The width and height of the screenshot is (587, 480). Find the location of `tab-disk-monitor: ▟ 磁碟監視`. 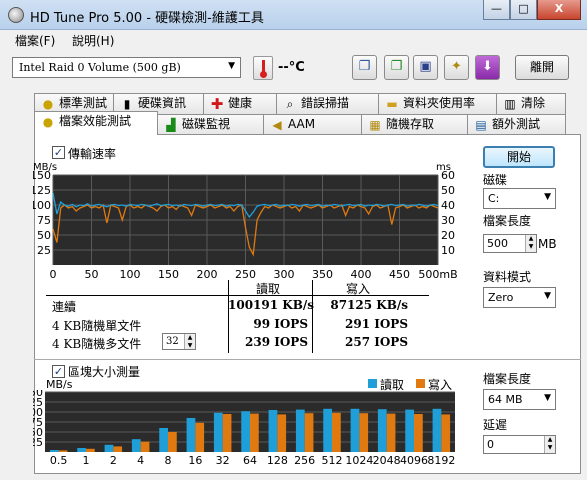

tab-disk-monitor: ▟ 磁碟監視 is located at coordinates (210, 124).